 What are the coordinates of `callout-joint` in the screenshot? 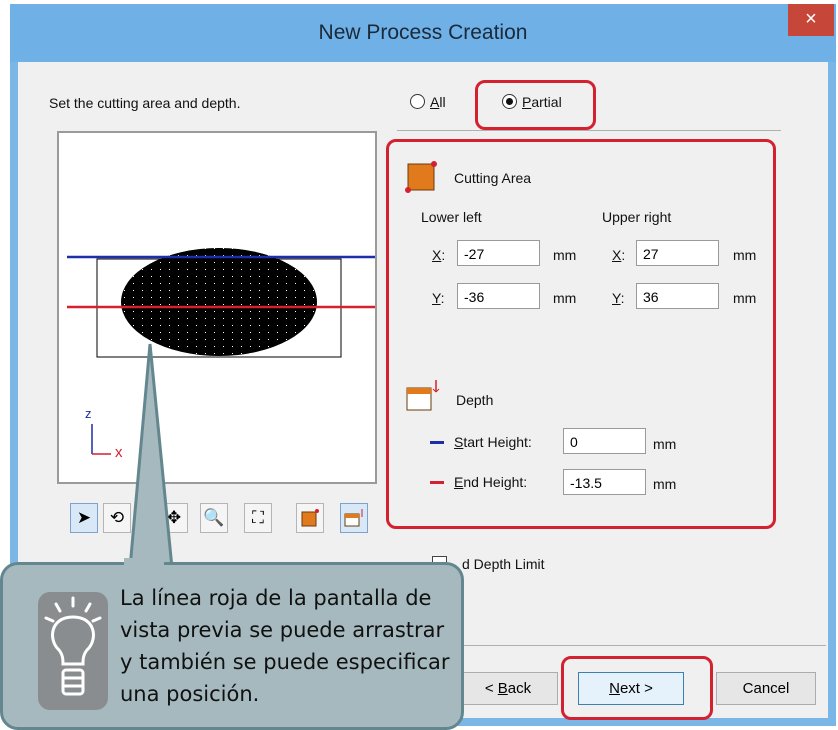 It's located at (144, 563).